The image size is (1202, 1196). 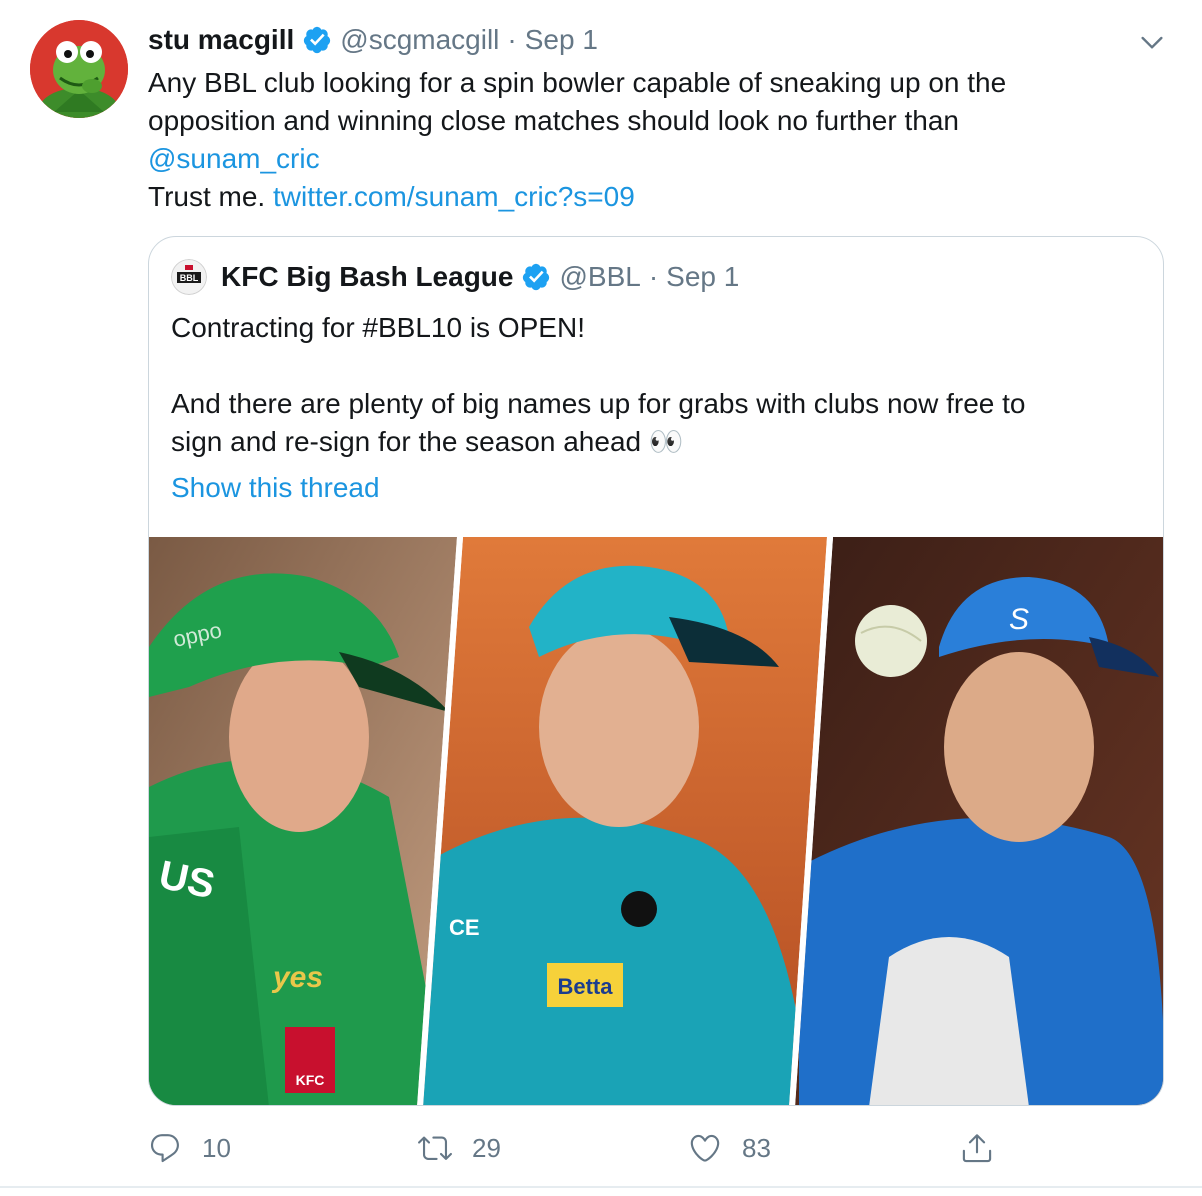 What do you see at coordinates (656, 1148) in the screenshot?
I see `action-bar: 10 29 83` at bounding box center [656, 1148].